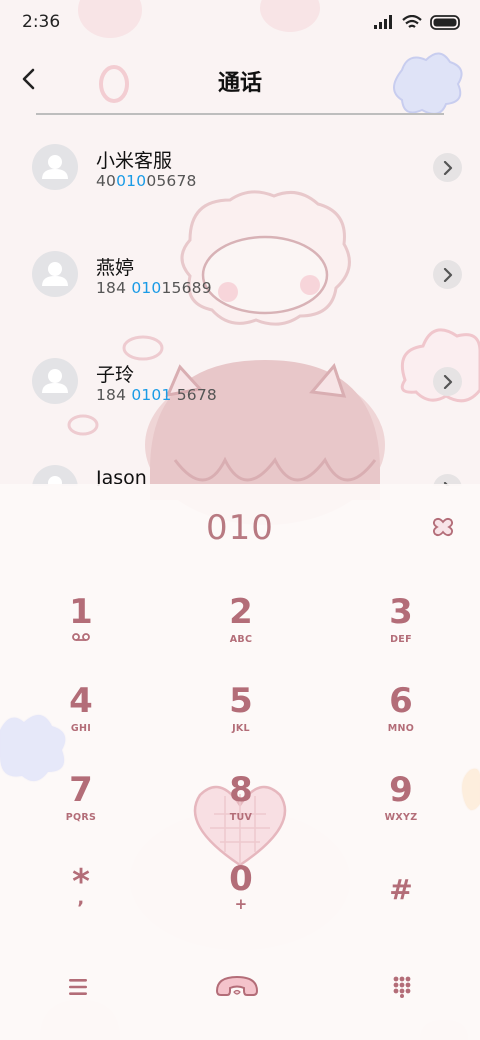  What do you see at coordinates (383, 22) in the screenshot?
I see `signal-icon` at bounding box center [383, 22].